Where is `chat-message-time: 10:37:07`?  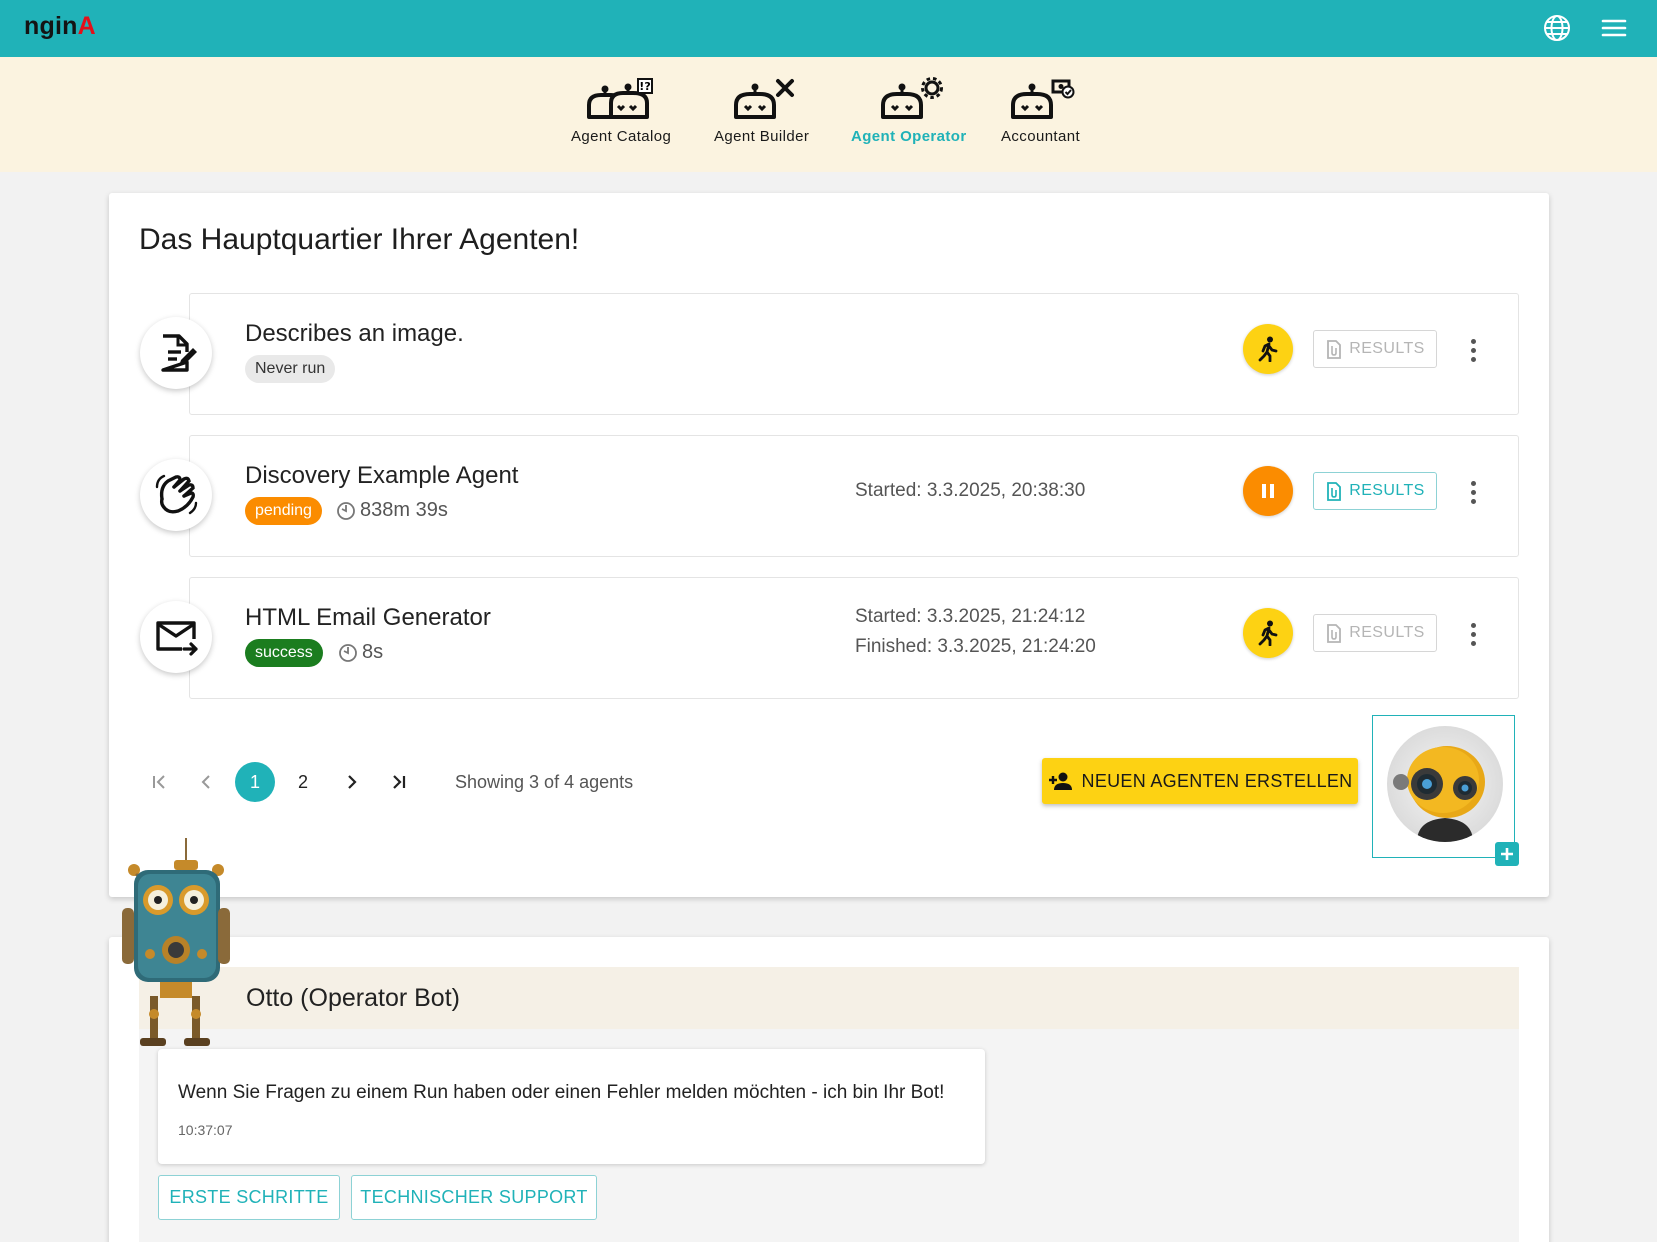 chat-message-time: 10:37:07 is located at coordinates (205, 1130).